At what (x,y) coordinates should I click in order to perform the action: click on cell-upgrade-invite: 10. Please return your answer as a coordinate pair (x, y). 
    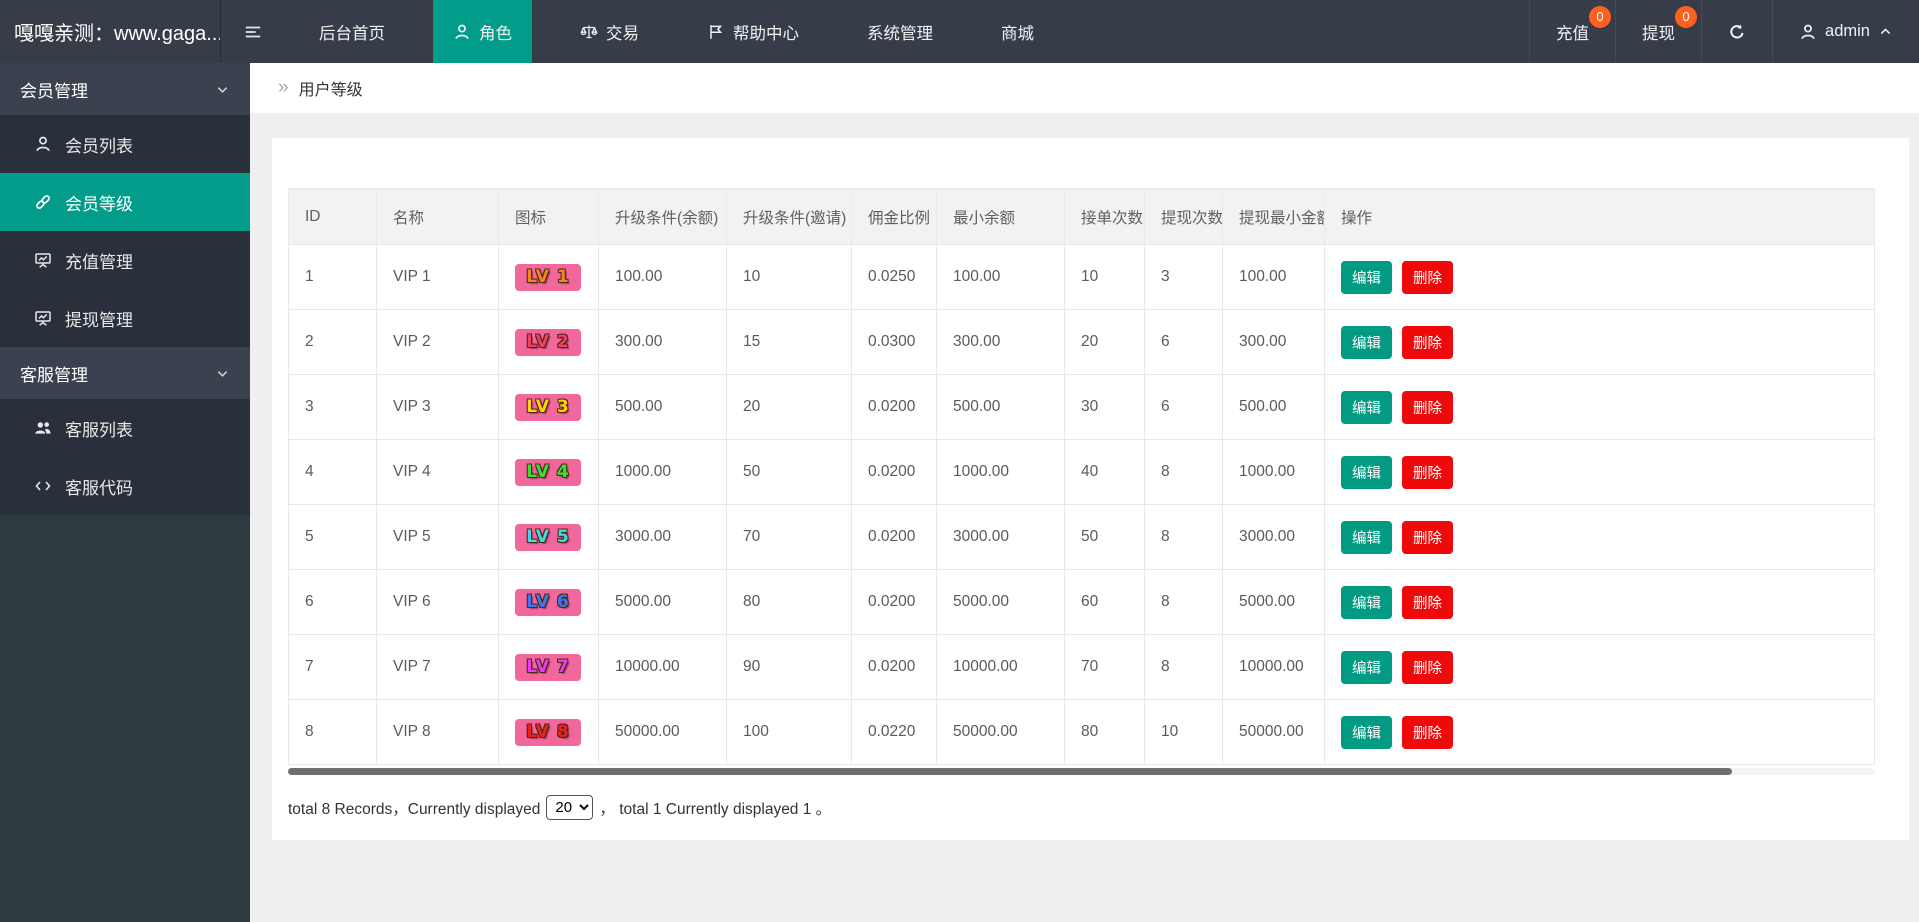
    Looking at the image, I should click on (789, 277).